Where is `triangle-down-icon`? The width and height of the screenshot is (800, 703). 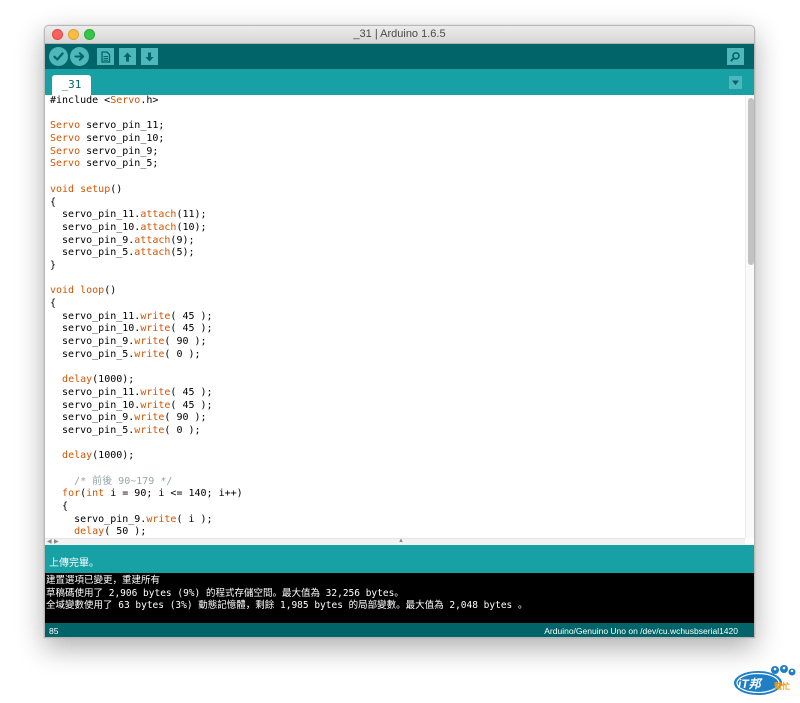
triangle-down-icon is located at coordinates (735, 82).